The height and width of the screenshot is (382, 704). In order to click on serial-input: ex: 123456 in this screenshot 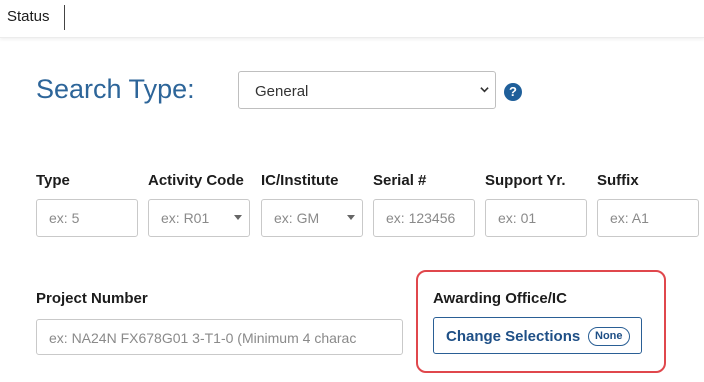, I will do `click(424, 218)`.